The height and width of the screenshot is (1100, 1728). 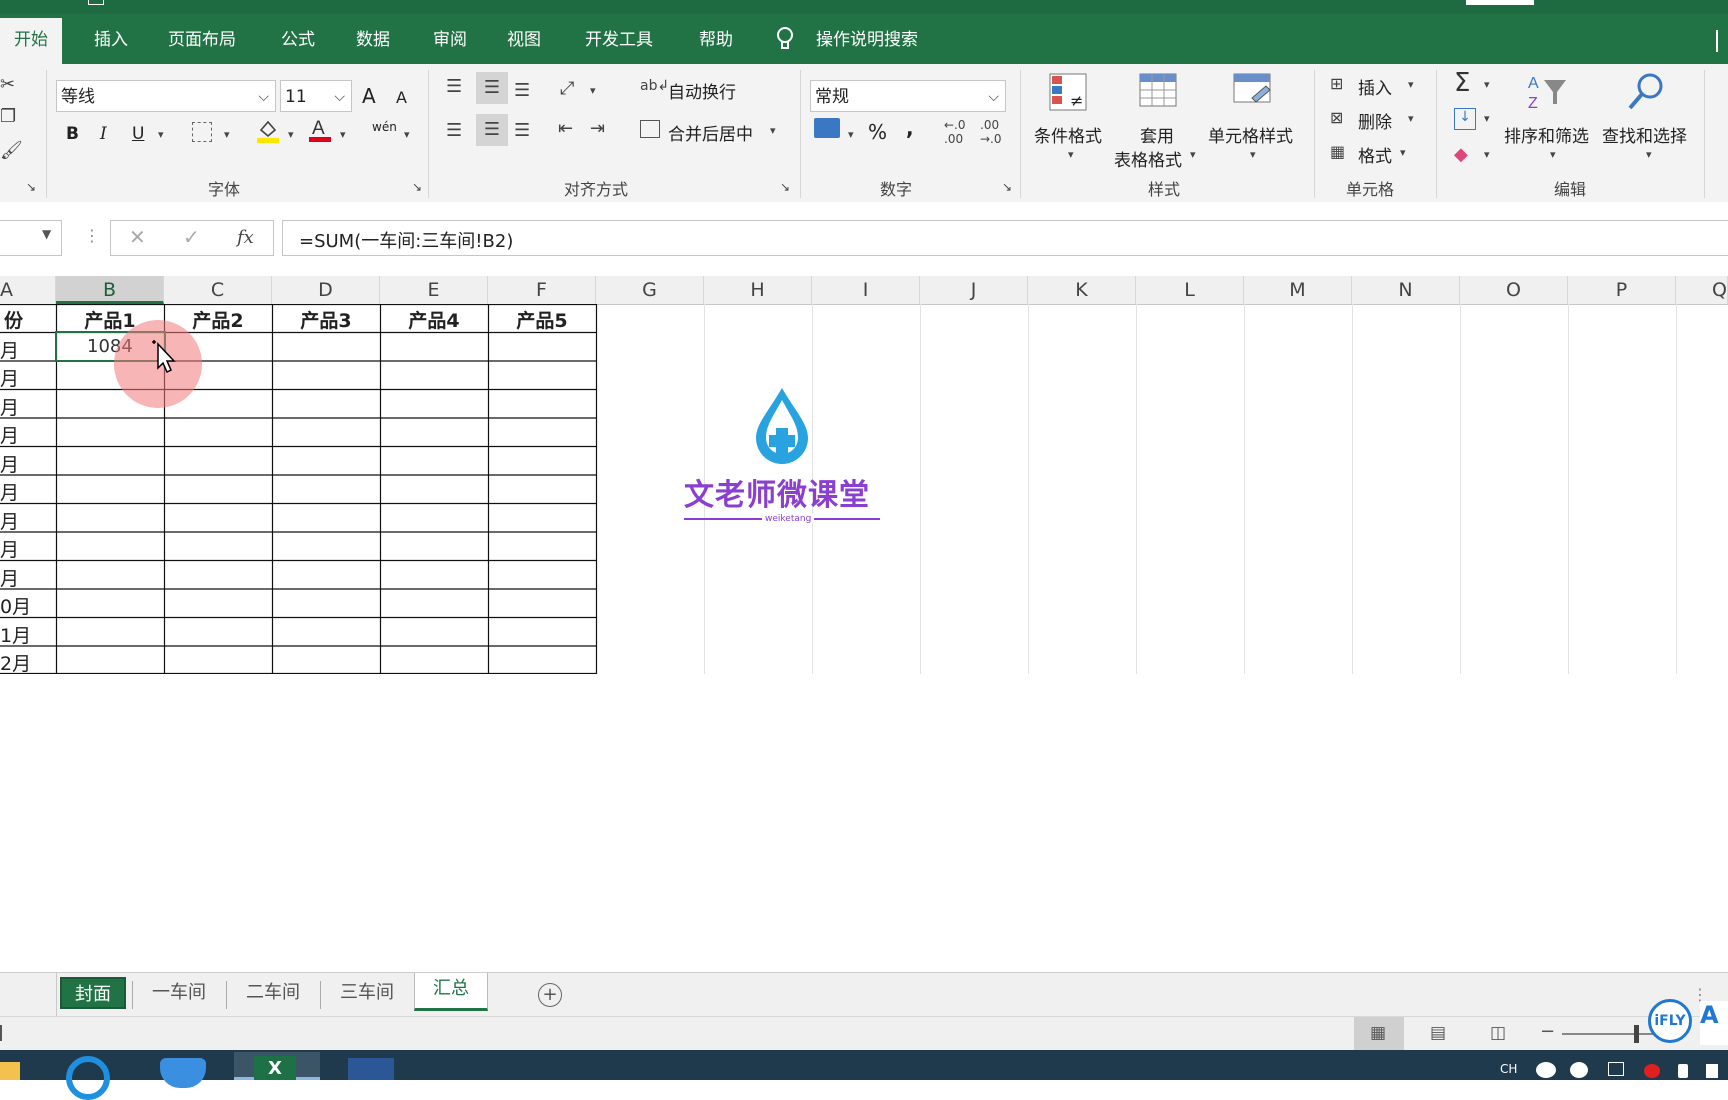 I want to click on font-name-select: 等线 ⌵, so click(x=166, y=96).